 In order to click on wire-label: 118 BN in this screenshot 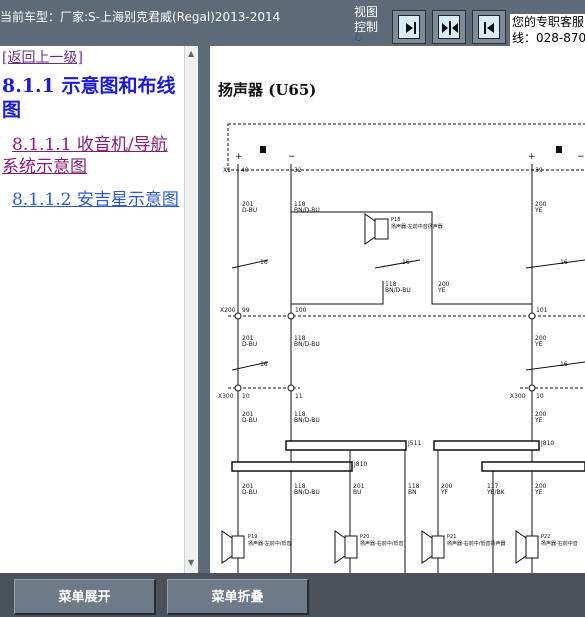, I will do `click(414, 489)`.